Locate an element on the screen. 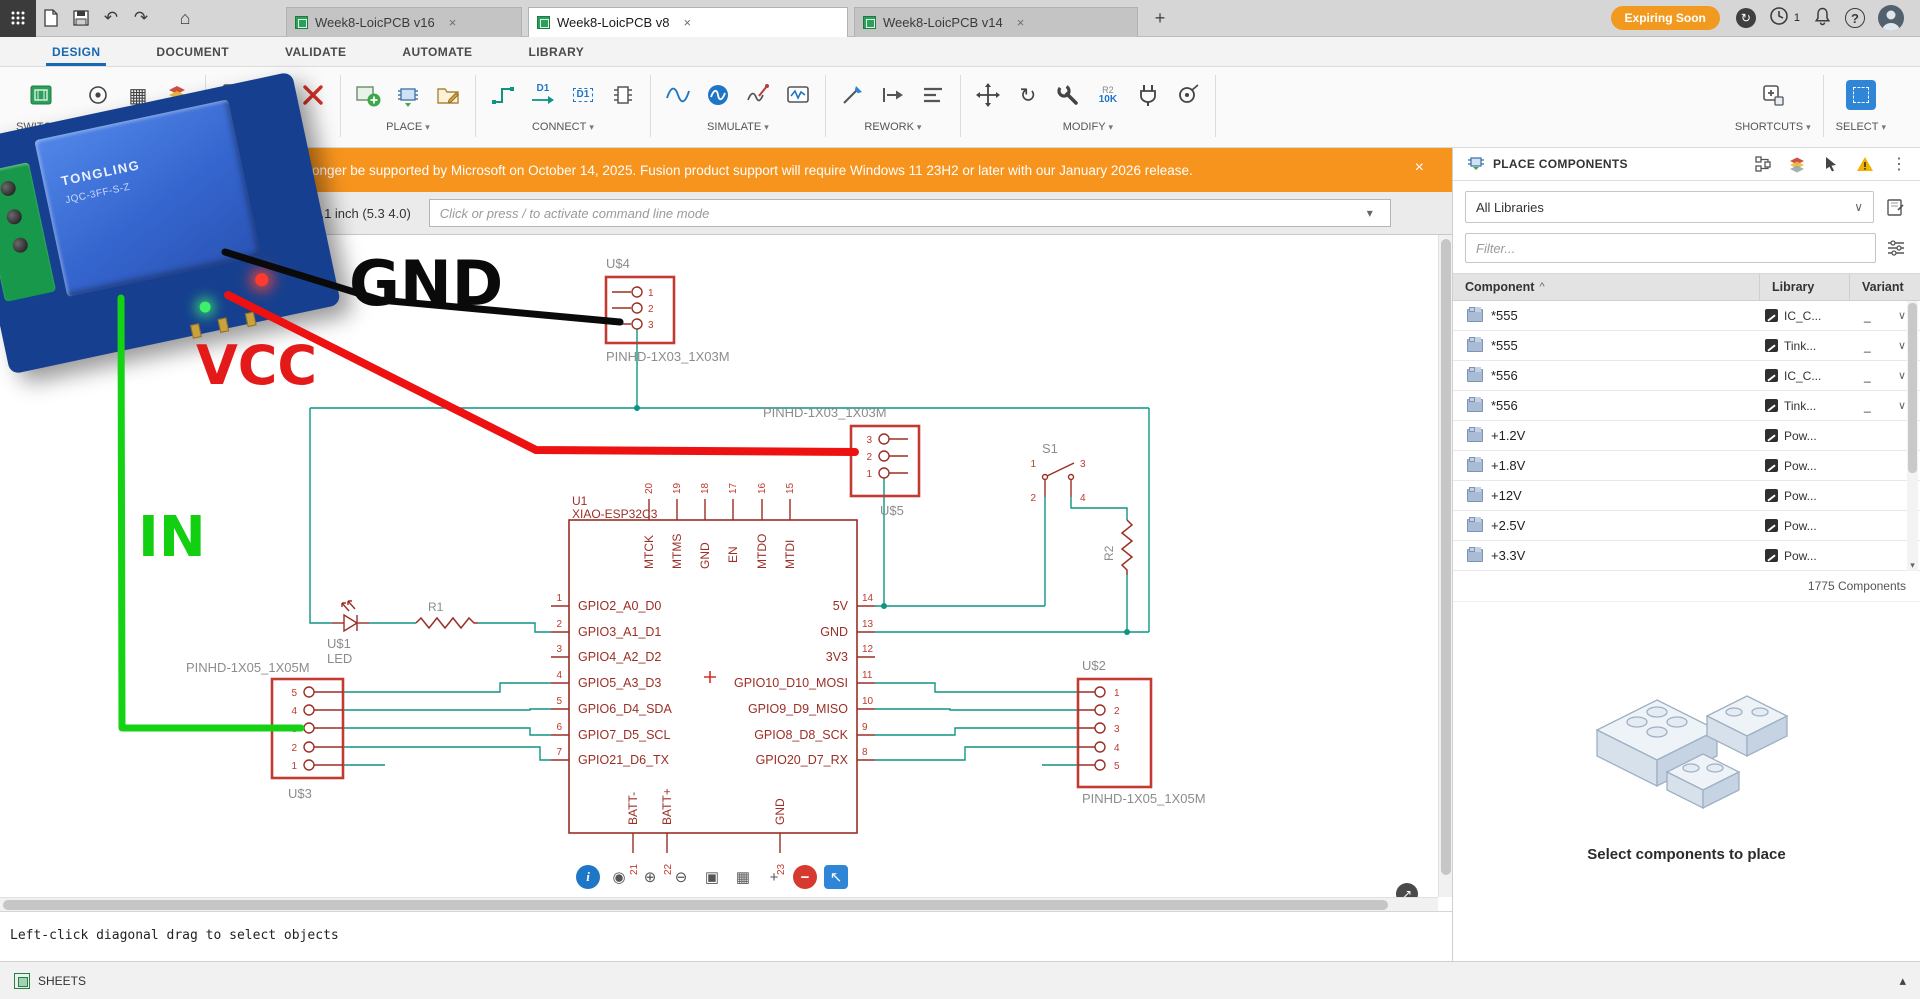 The height and width of the screenshot is (999, 1920). table-scroll-thumb is located at coordinates (1912, 388).